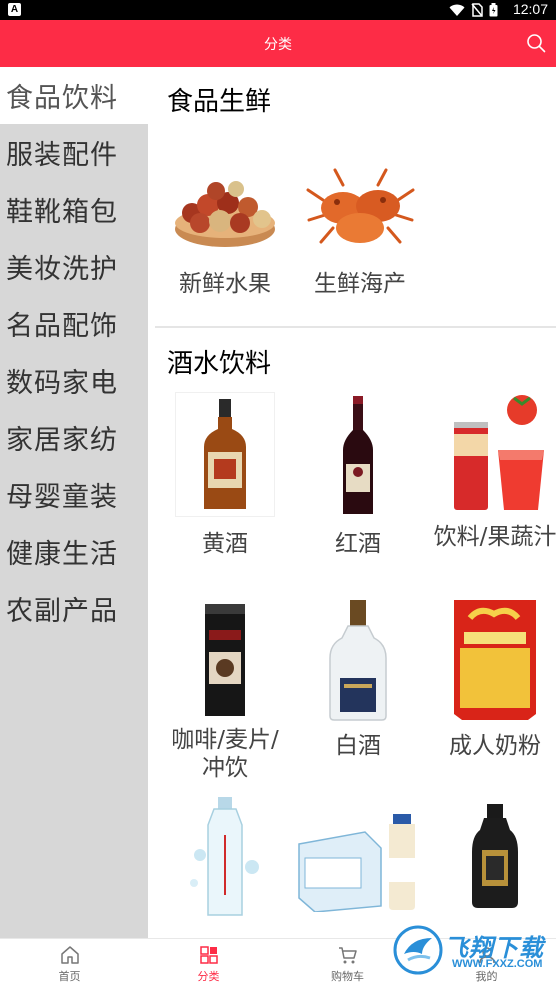 The width and height of the screenshot is (556, 985). Describe the element at coordinates (347, 976) in the screenshot. I see `nav-item-label: 购物车` at that location.